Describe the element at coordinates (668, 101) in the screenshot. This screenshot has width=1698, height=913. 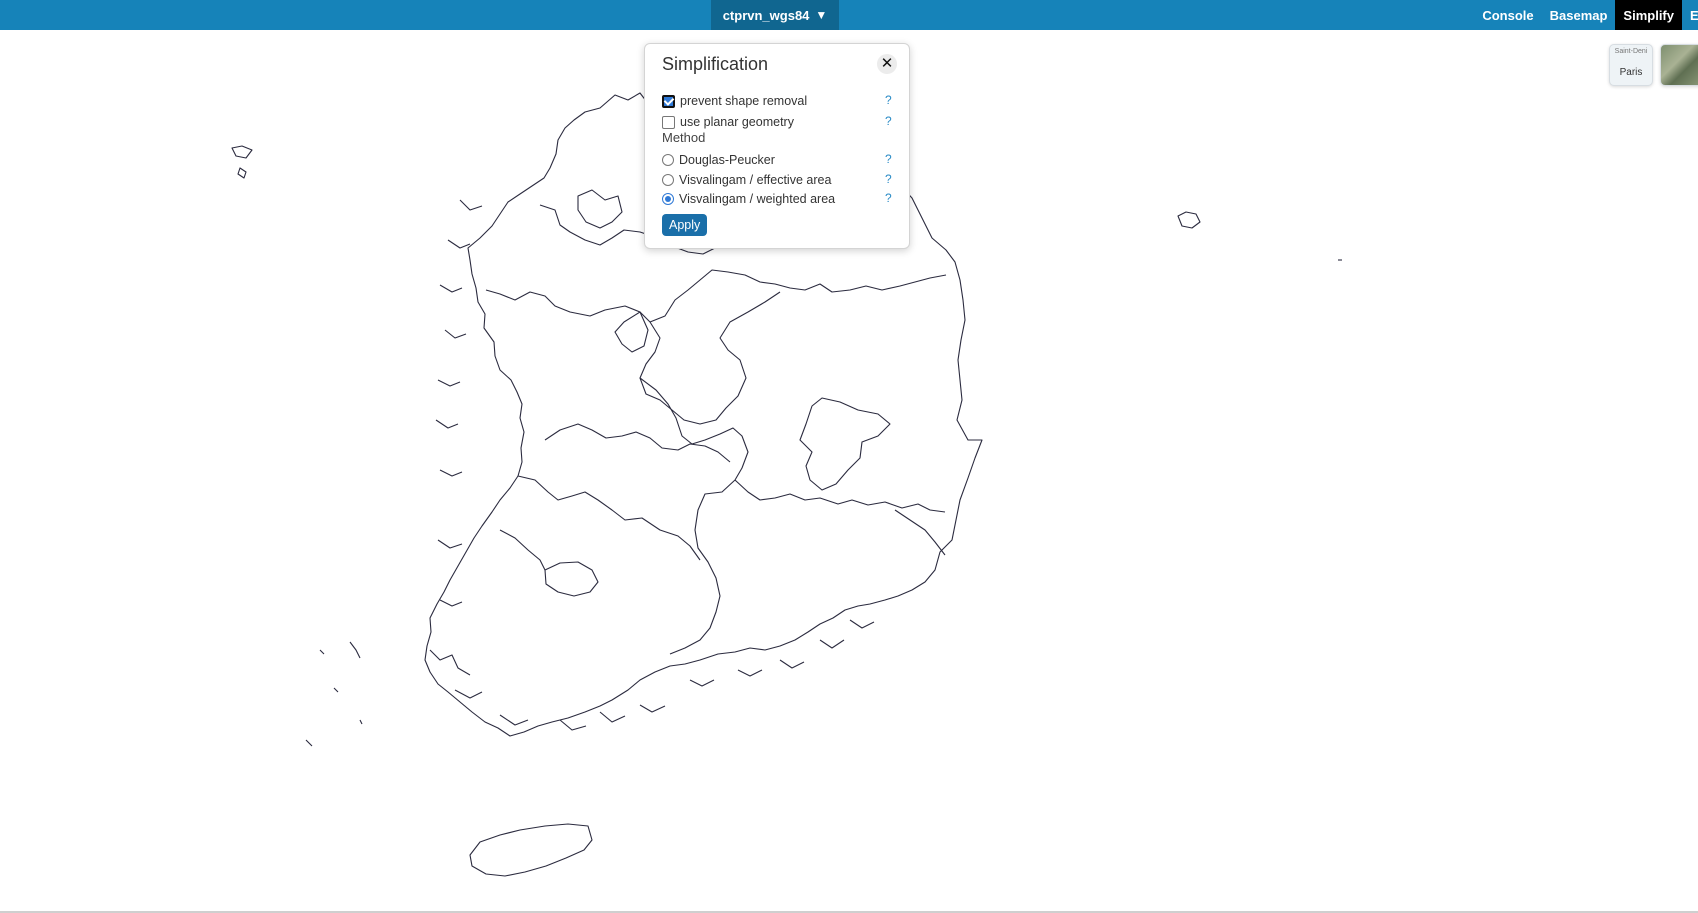
I see `checkbox-prevent-shape-removal` at that location.